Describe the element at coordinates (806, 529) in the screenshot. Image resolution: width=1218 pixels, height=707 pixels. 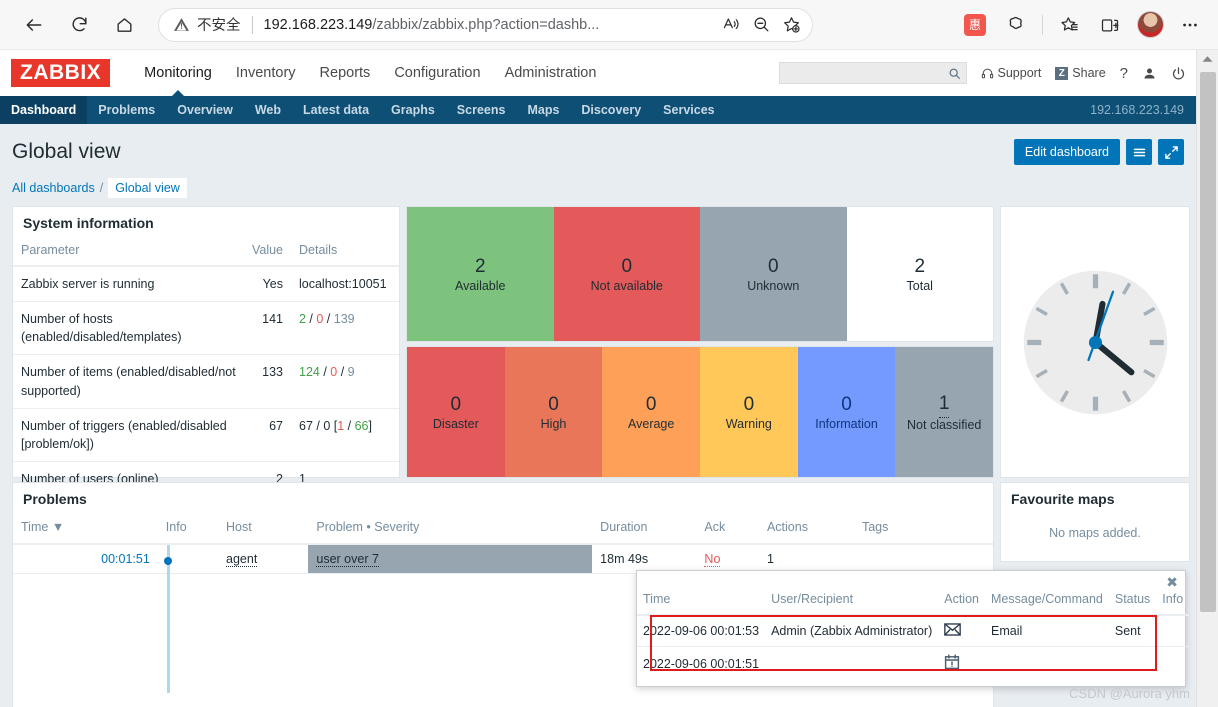
I see `th-actions: Actions` at that location.